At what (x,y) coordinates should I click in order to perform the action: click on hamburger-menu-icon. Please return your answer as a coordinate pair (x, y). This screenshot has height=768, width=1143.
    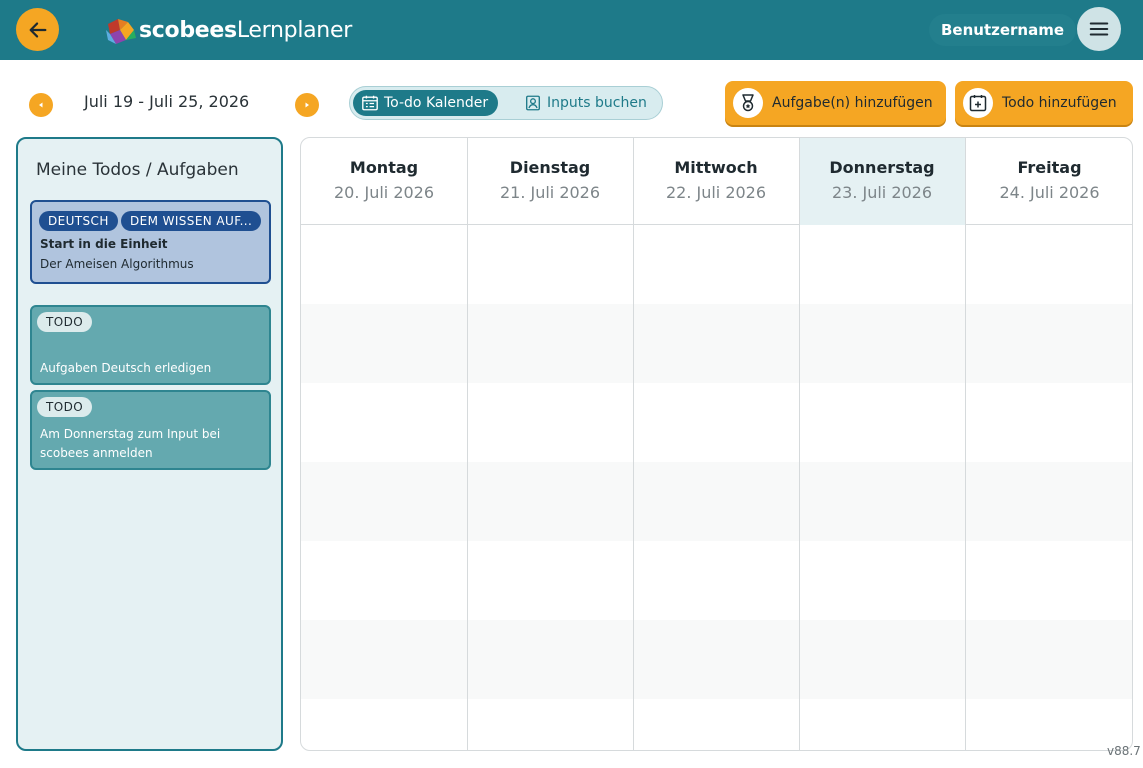
    Looking at the image, I should click on (1099, 29).